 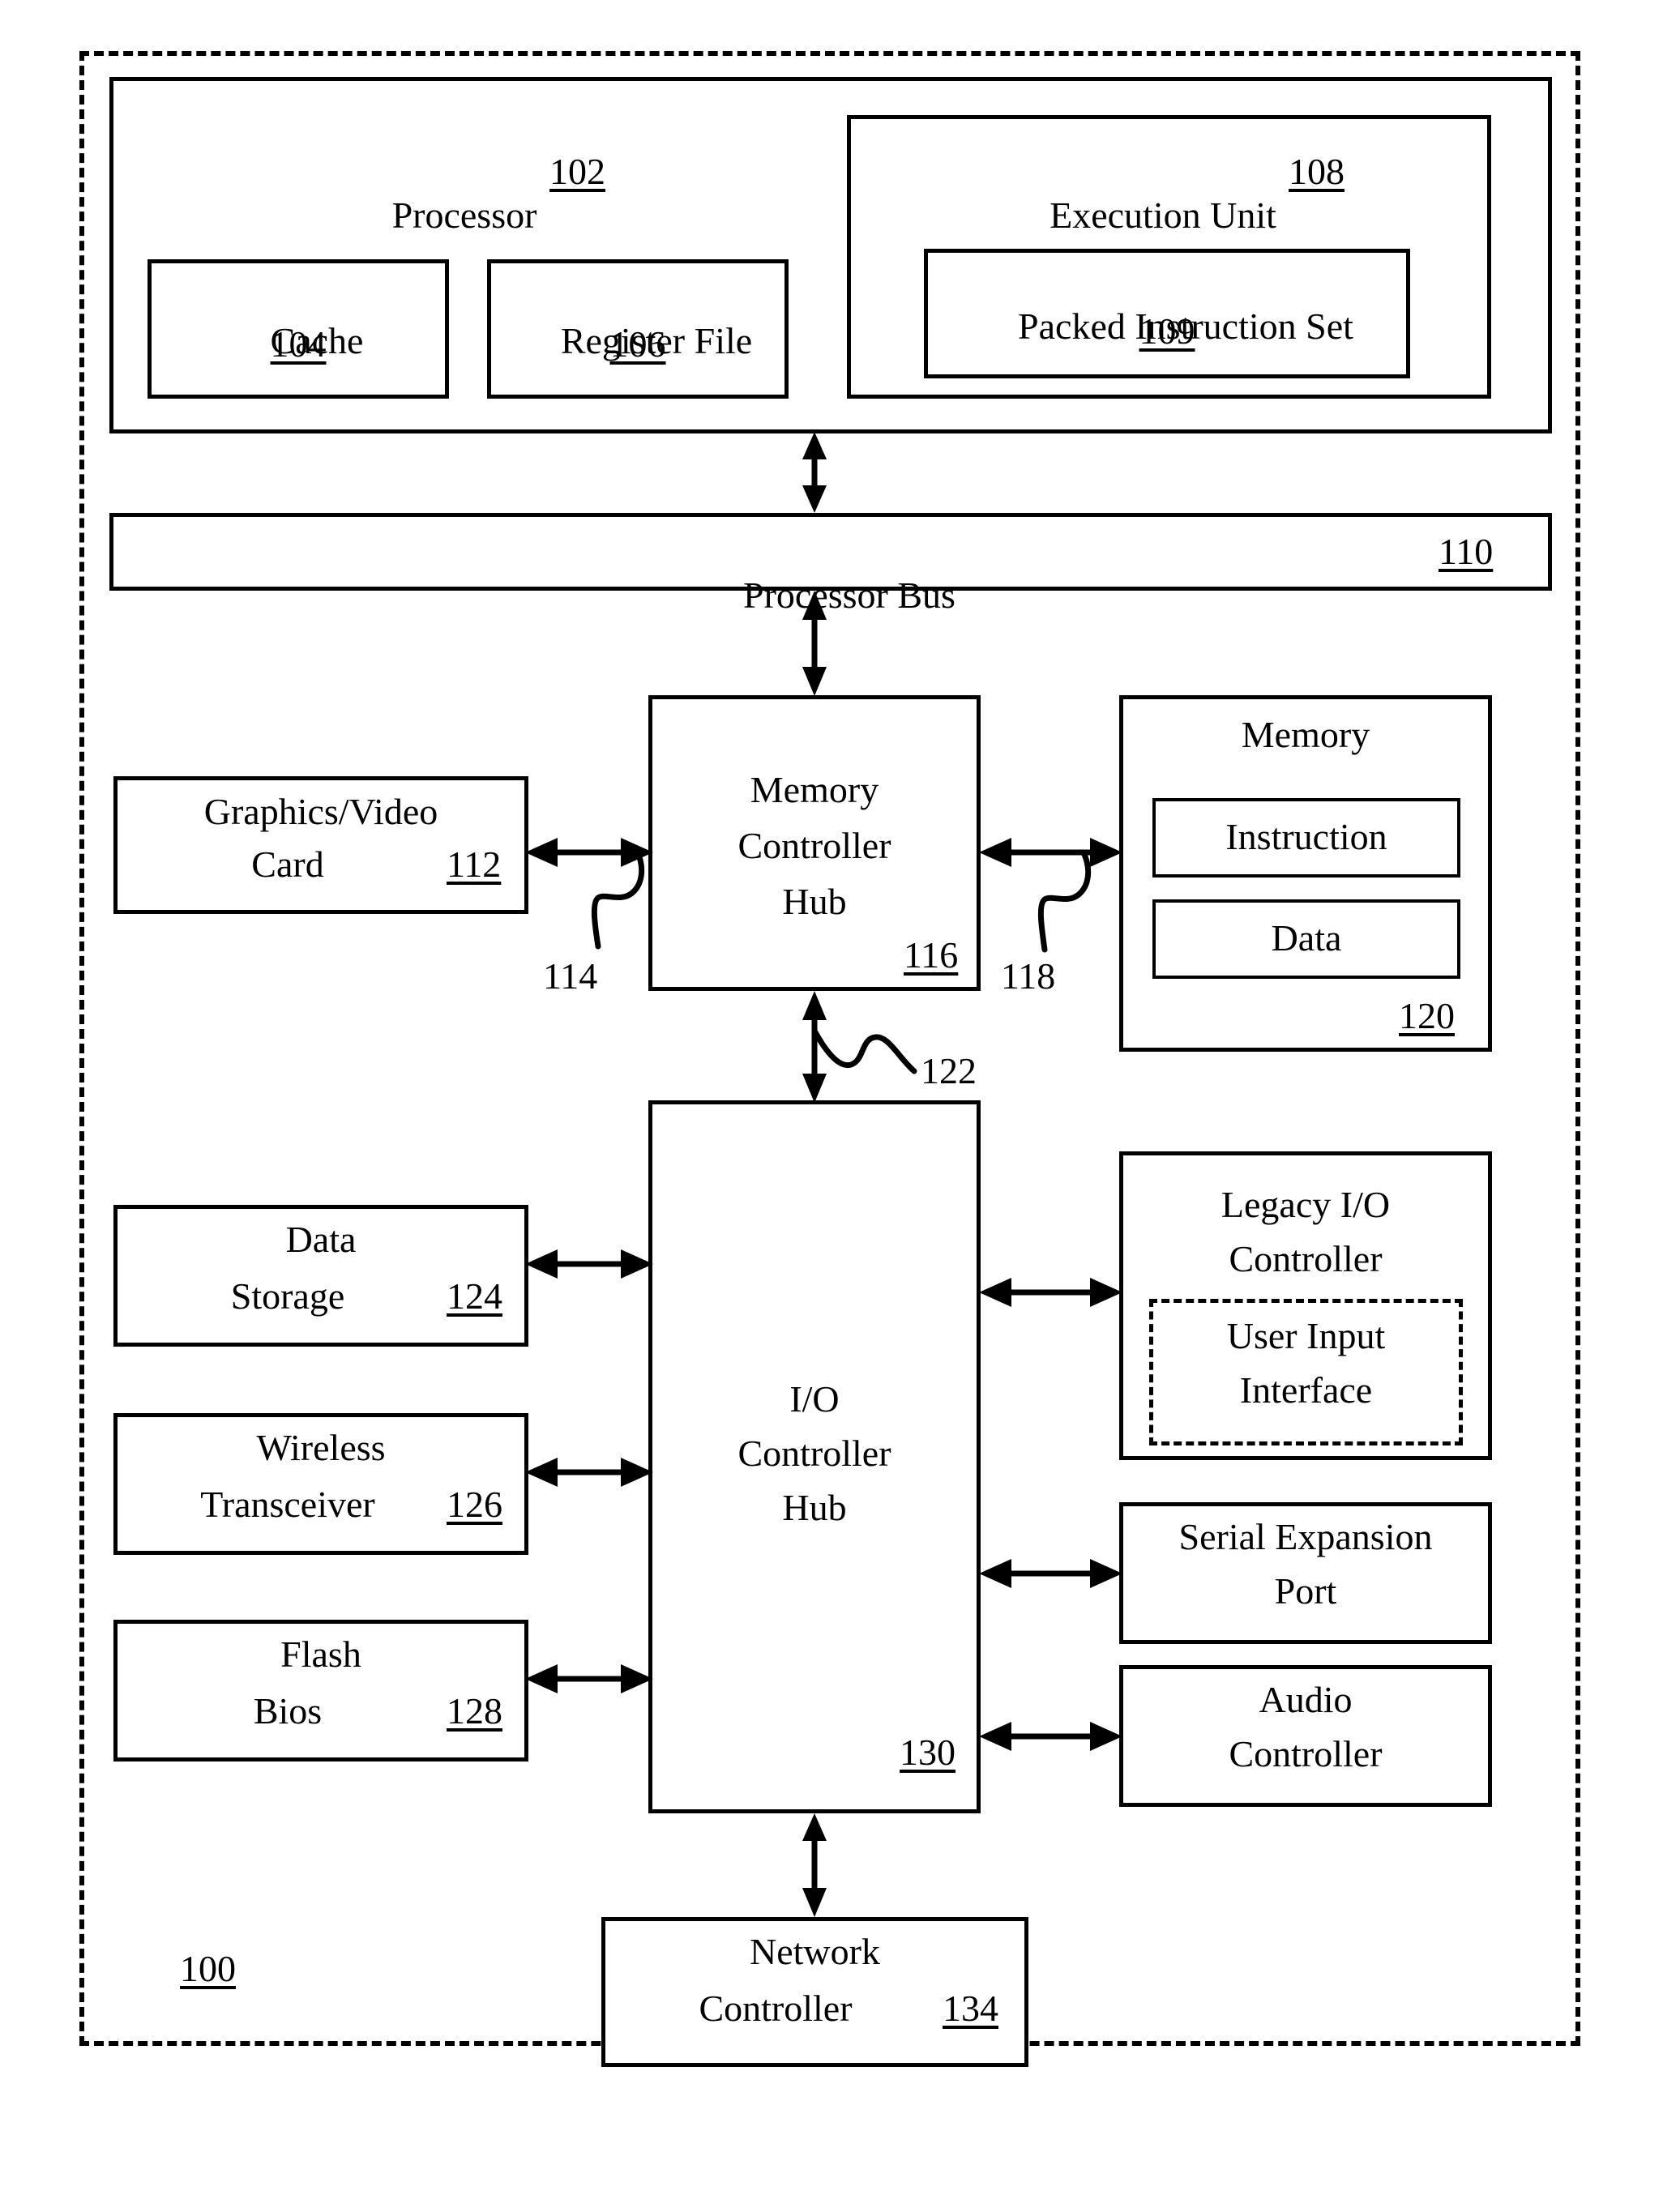 I want to click on memory-data-text: Data, so click(x=1306, y=938).